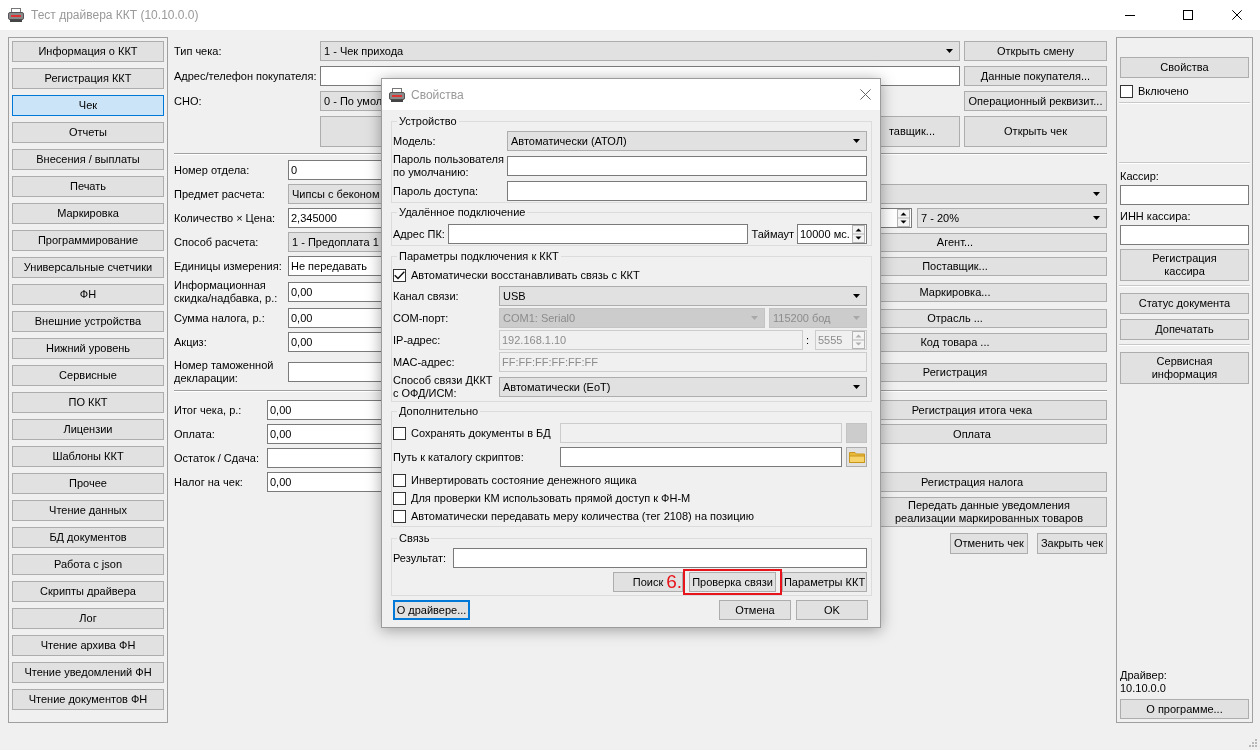 The image size is (1260, 750). What do you see at coordinates (88, 105) in the screenshot?
I see `sidebar-item: Чек` at bounding box center [88, 105].